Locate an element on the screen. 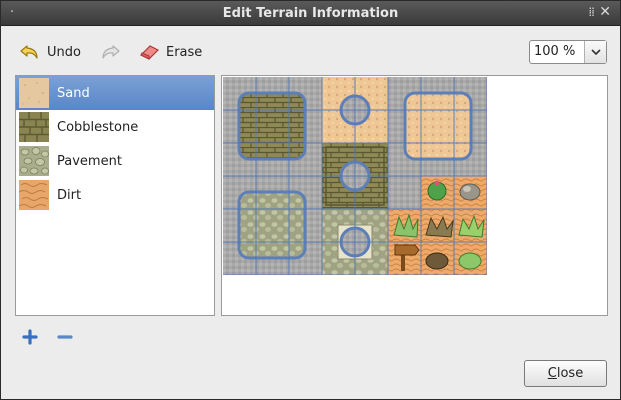 The image size is (621, 400). terrain-name: Cobblestone is located at coordinates (98, 127).